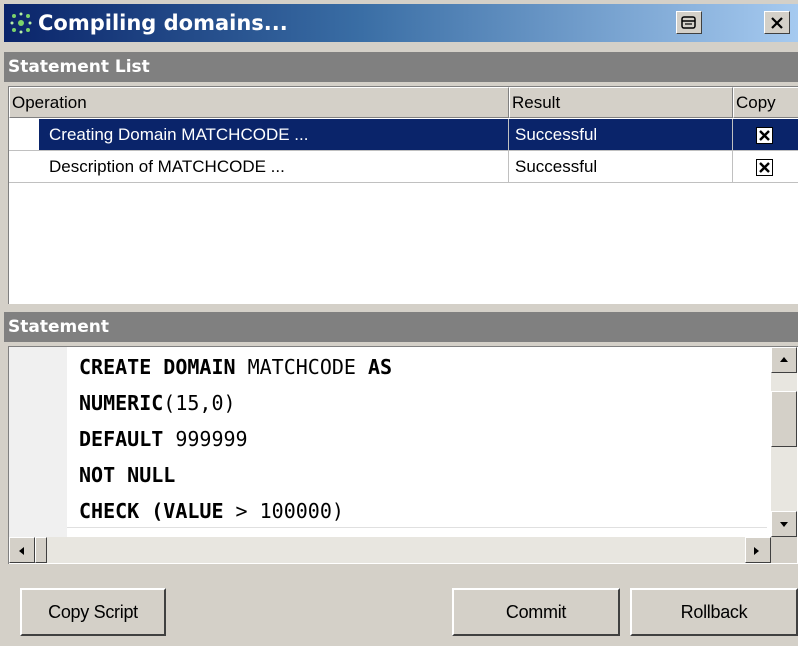 The height and width of the screenshot is (646, 798). I want to click on editor-gutter, so click(38, 442).